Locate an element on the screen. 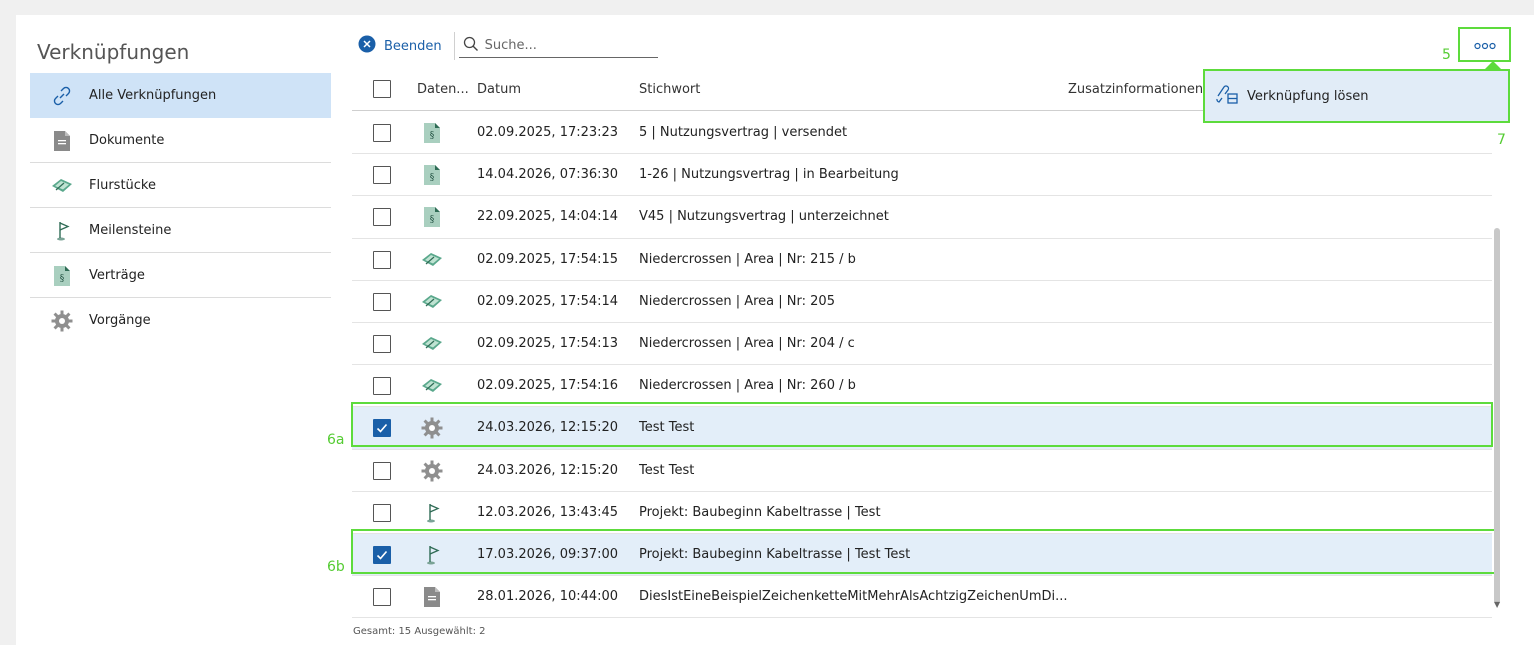  sidebar-item-documents: Dokumente is located at coordinates (180, 140).